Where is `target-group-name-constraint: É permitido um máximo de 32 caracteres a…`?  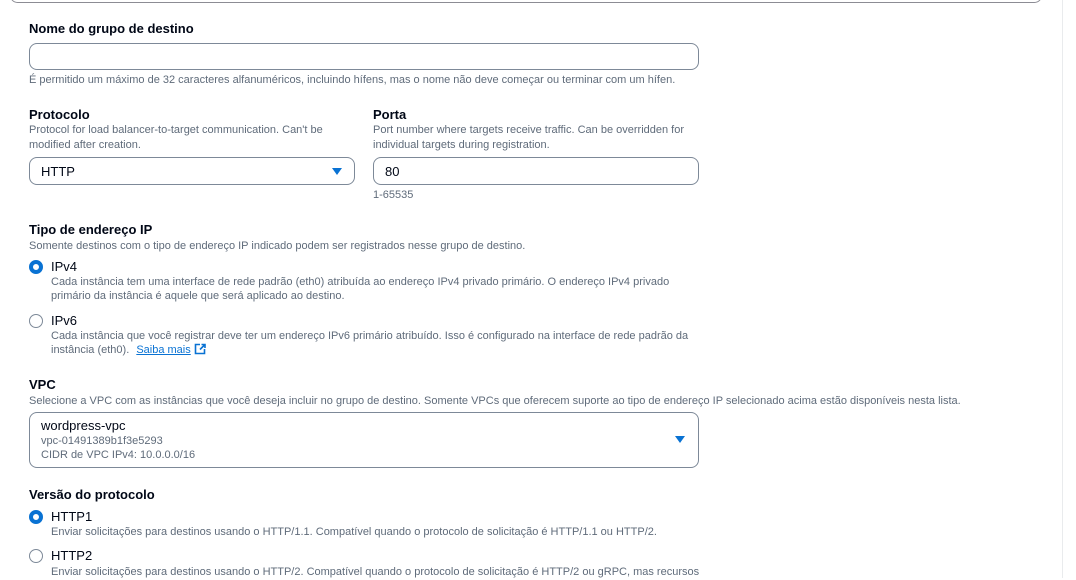
target-group-name-constraint: É permitido um máximo de 32 caracteres a… is located at coordinates (352, 80).